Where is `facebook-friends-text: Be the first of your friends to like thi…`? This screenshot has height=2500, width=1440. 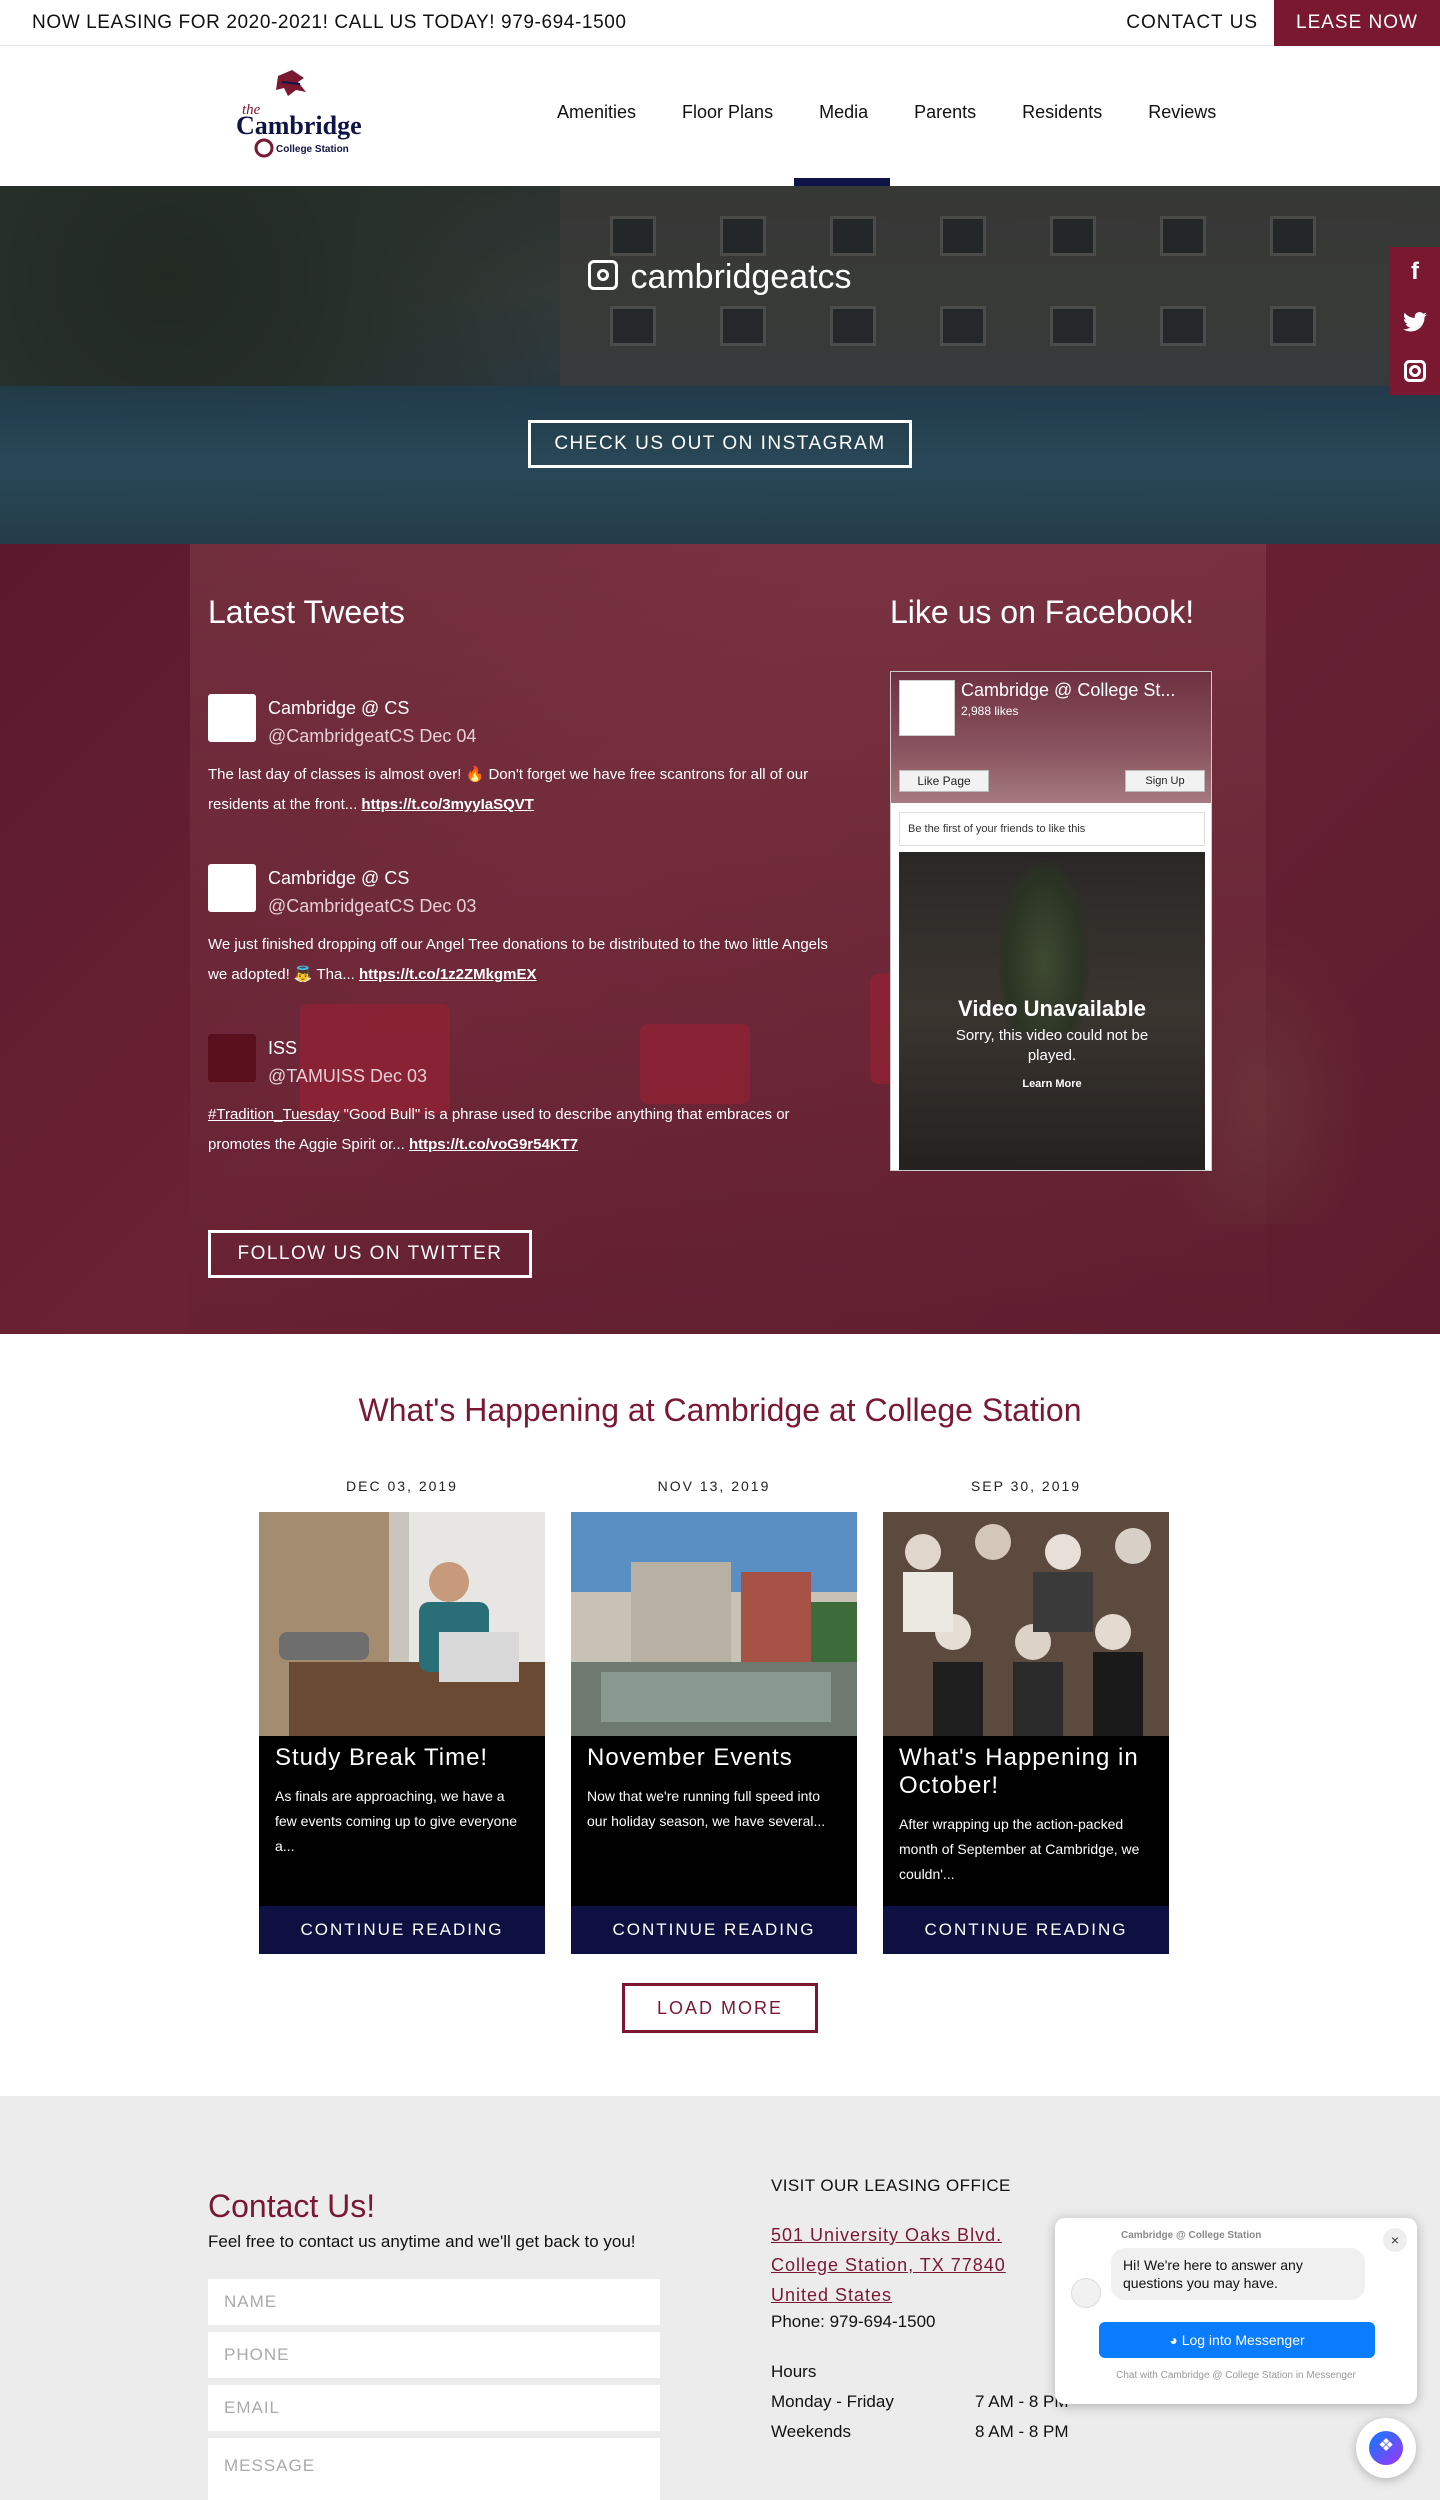
facebook-friends-text: Be the first of your friends to like thi… is located at coordinates (1052, 829).